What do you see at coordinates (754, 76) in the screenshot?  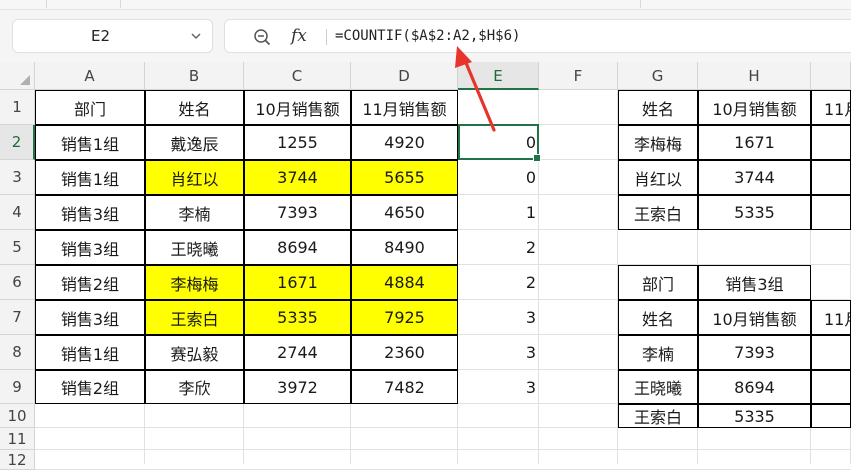 I see `column-header-h: H` at bounding box center [754, 76].